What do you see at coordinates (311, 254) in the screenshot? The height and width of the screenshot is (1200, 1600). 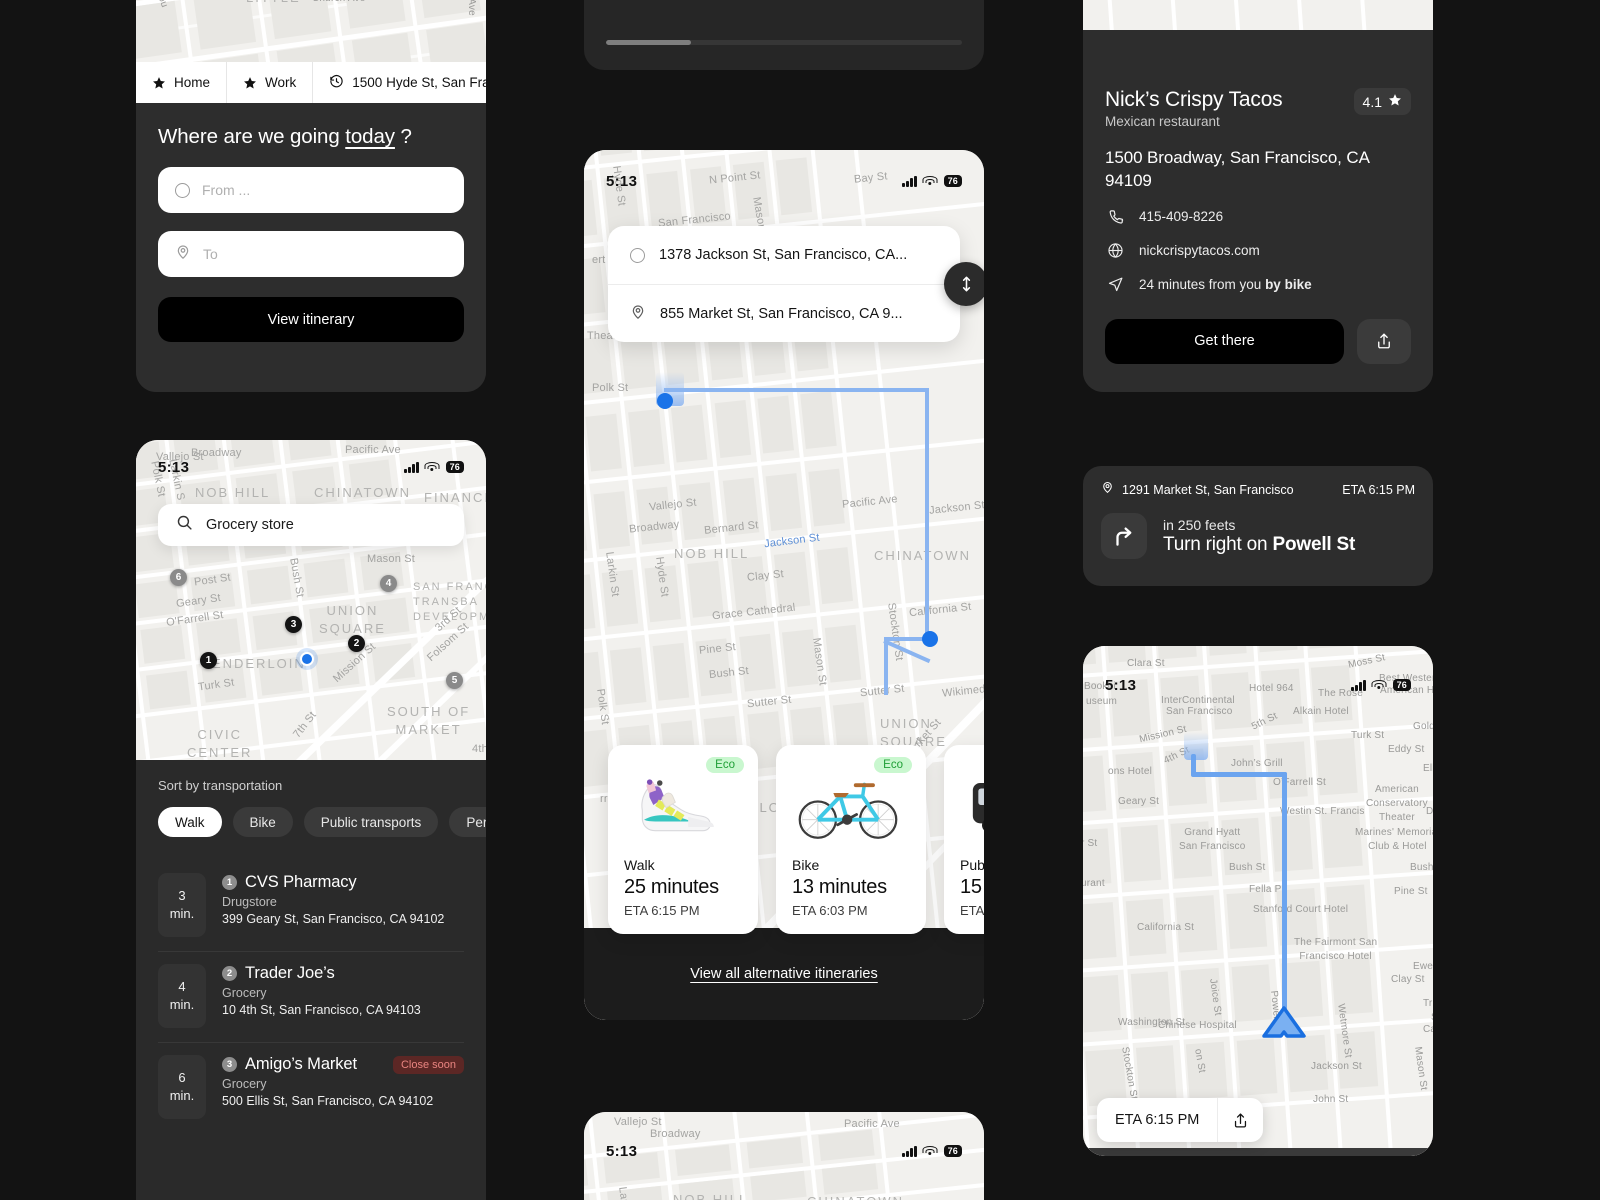 I see `to-field: To` at bounding box center [311, 254].